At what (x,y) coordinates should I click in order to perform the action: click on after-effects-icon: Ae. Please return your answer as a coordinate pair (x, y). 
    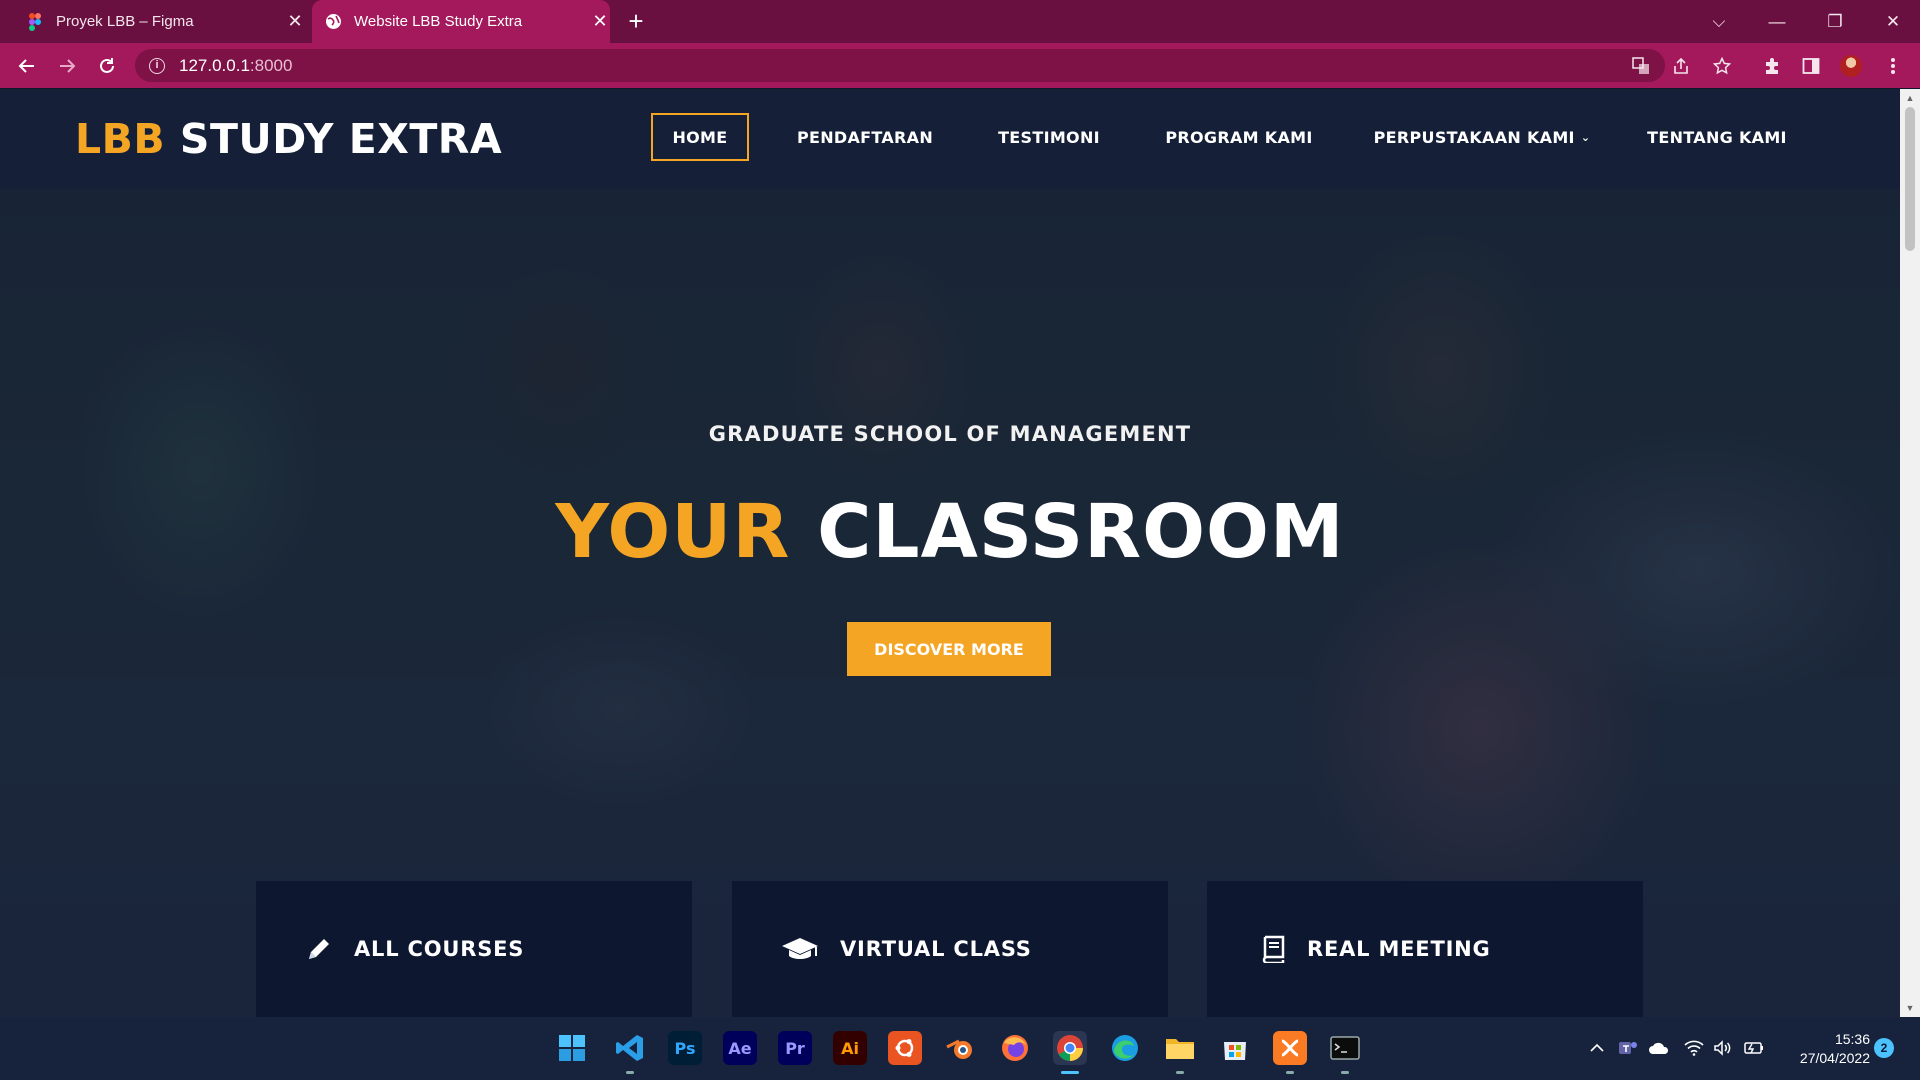
    Looking at the image, I should click on (740, 1048).